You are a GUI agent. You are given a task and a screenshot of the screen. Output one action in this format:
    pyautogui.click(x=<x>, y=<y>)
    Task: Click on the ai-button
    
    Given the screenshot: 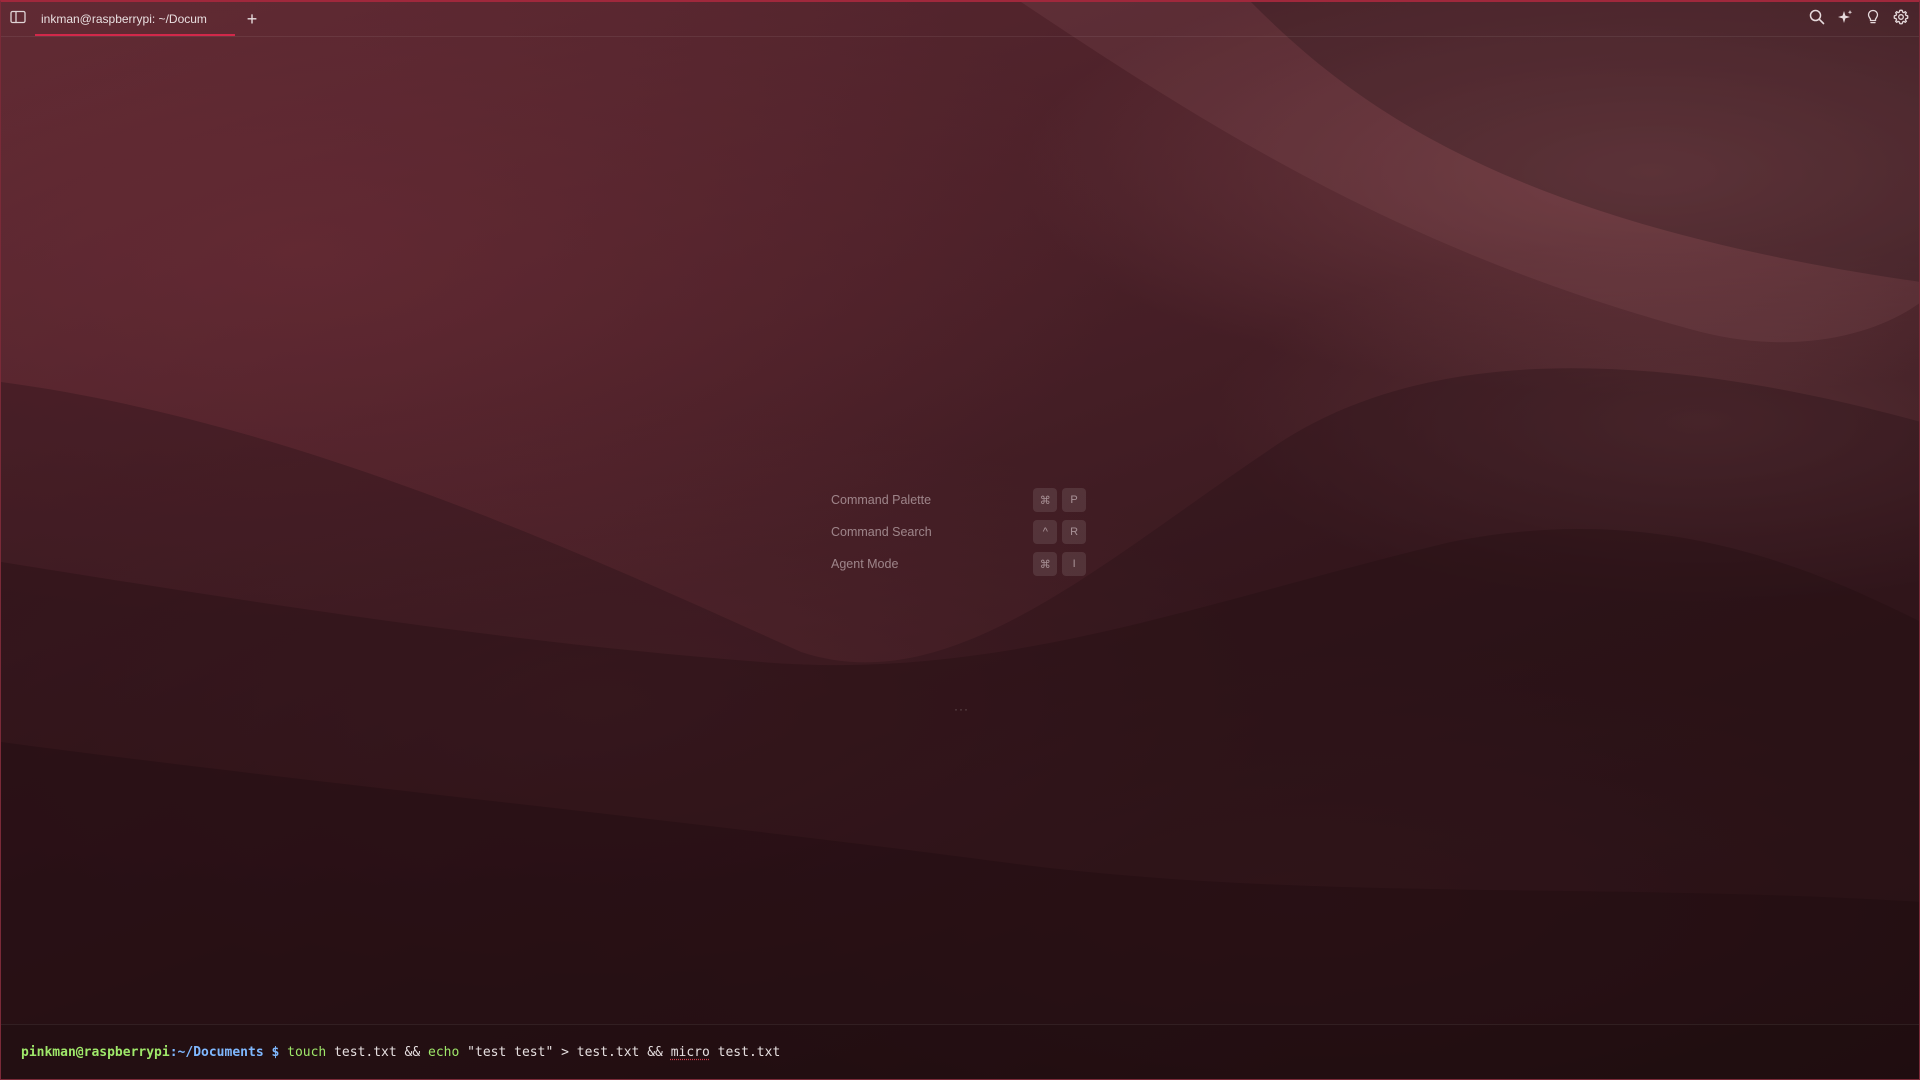 What is the action you would take?
    pyautogui.click(x=1845, y=19)
    